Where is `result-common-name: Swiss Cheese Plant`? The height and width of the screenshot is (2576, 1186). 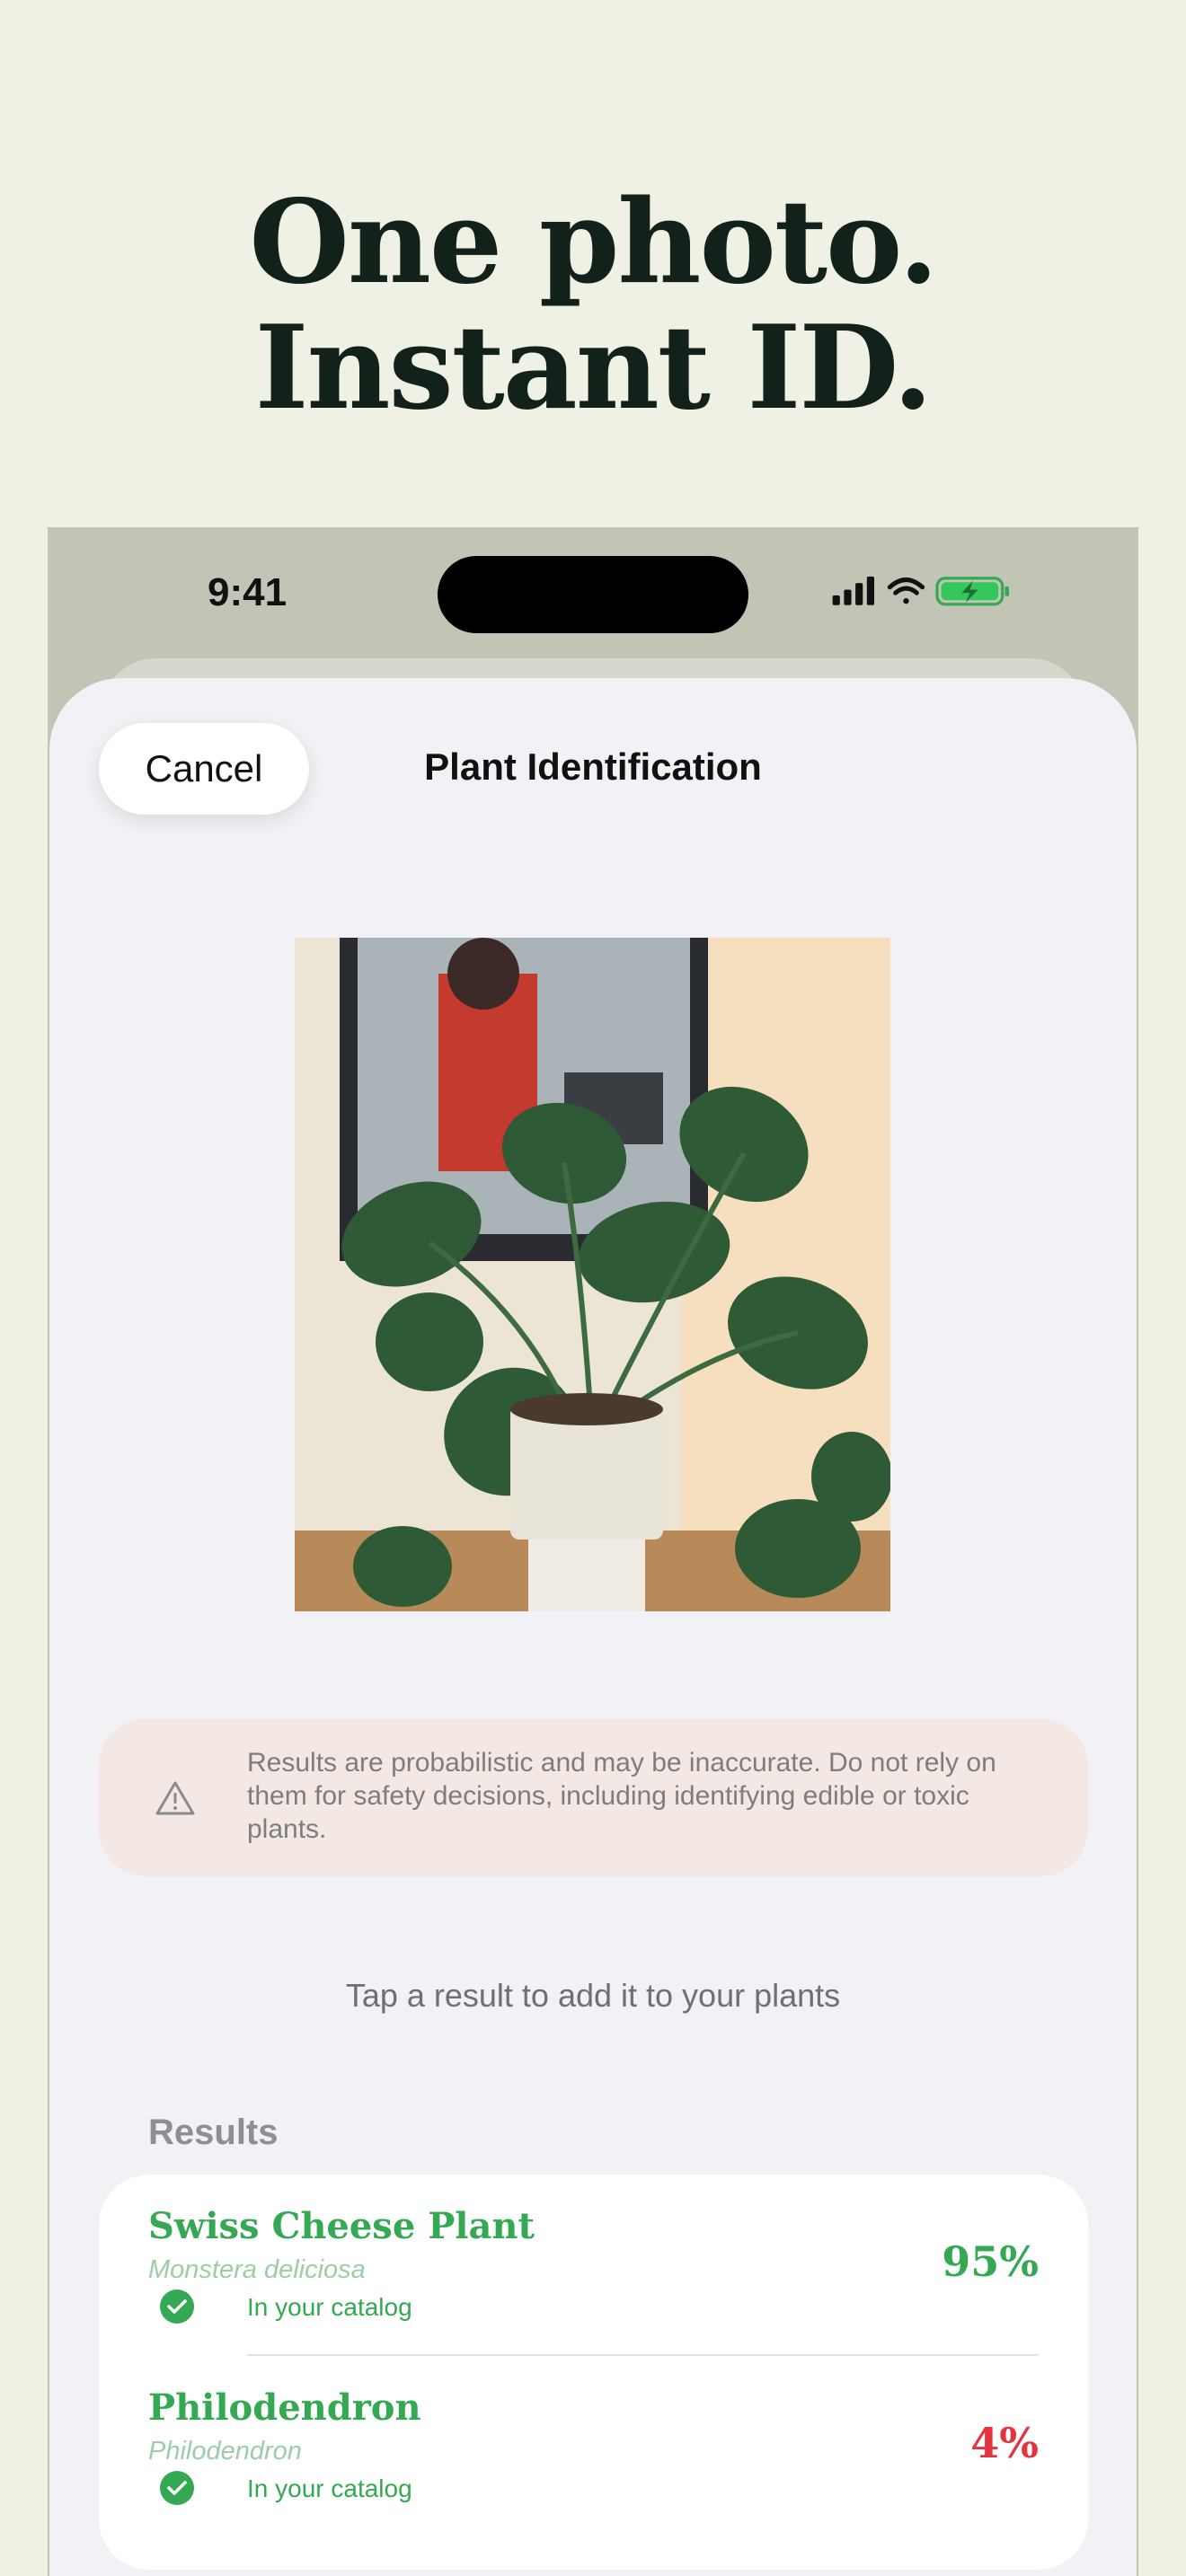
result-common-name: Swiss Cheese Plant is located at coordinates (341, 2226).